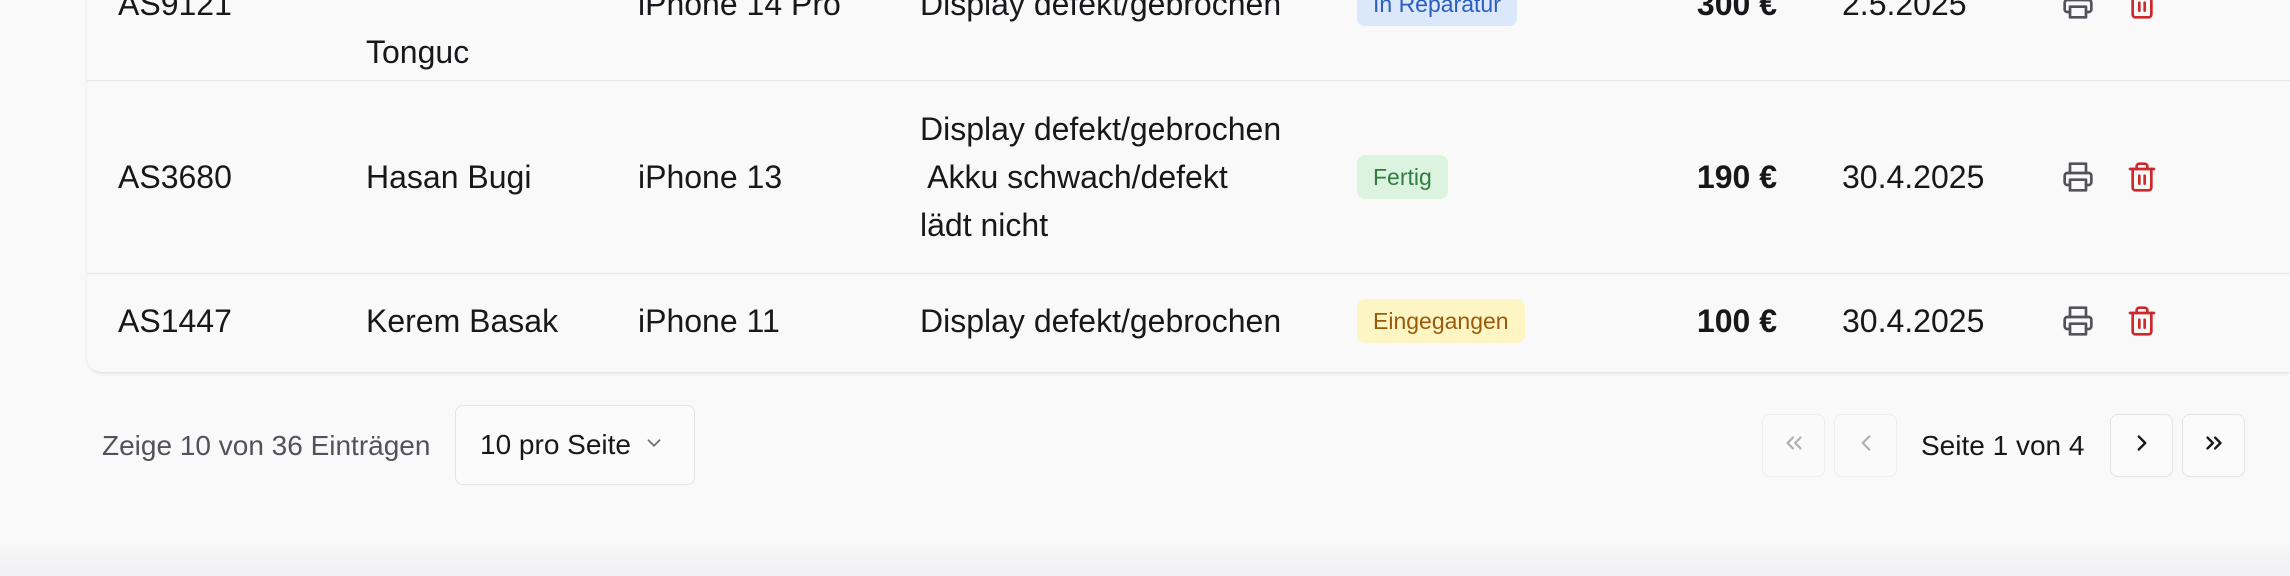 The width and height of the screenshot is (2290, 576). Describe the element at coordinates (449, 177) in the screenshot. I see `customer-cell: Hasan Bugi` at that location.